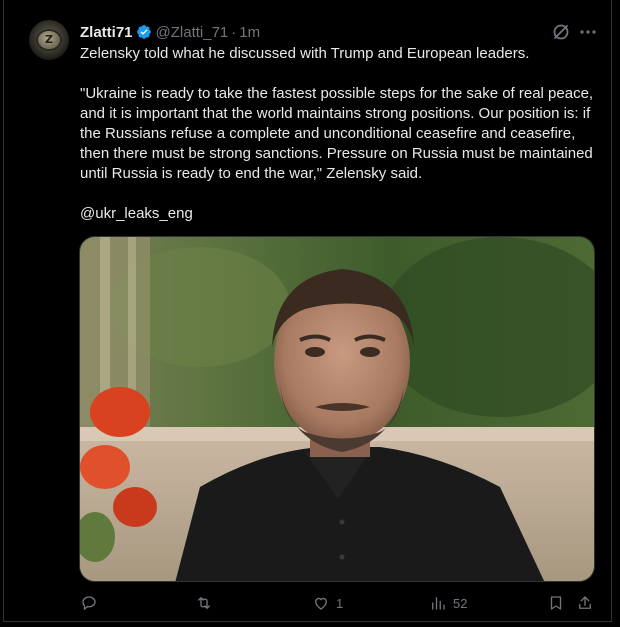  I want to click on avatar-coin-icon: Z, so click(49, 40).